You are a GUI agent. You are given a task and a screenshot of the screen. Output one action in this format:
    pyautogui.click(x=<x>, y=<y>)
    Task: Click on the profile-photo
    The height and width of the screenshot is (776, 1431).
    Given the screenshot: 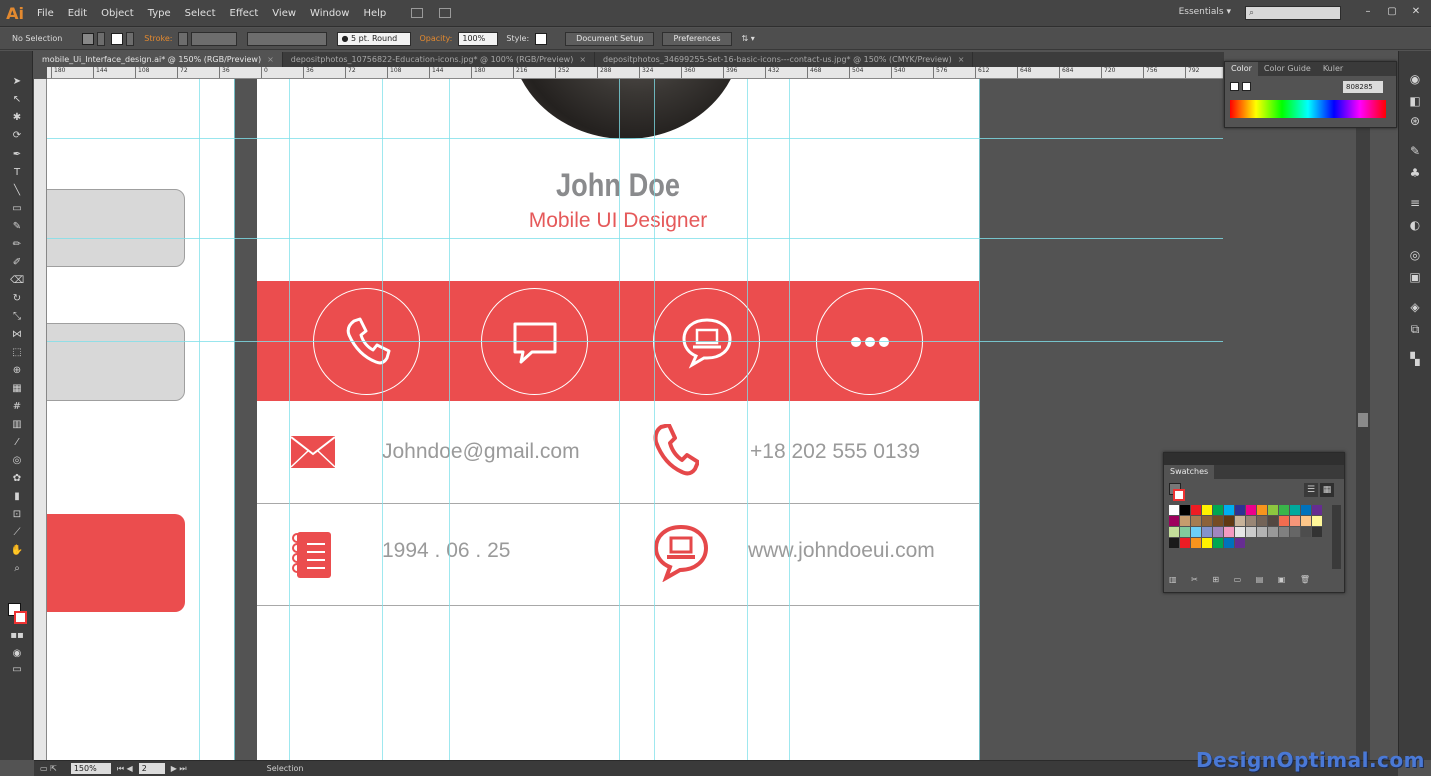 What is the action you would take?
    pyautogui.click(x=626, y=109)
    